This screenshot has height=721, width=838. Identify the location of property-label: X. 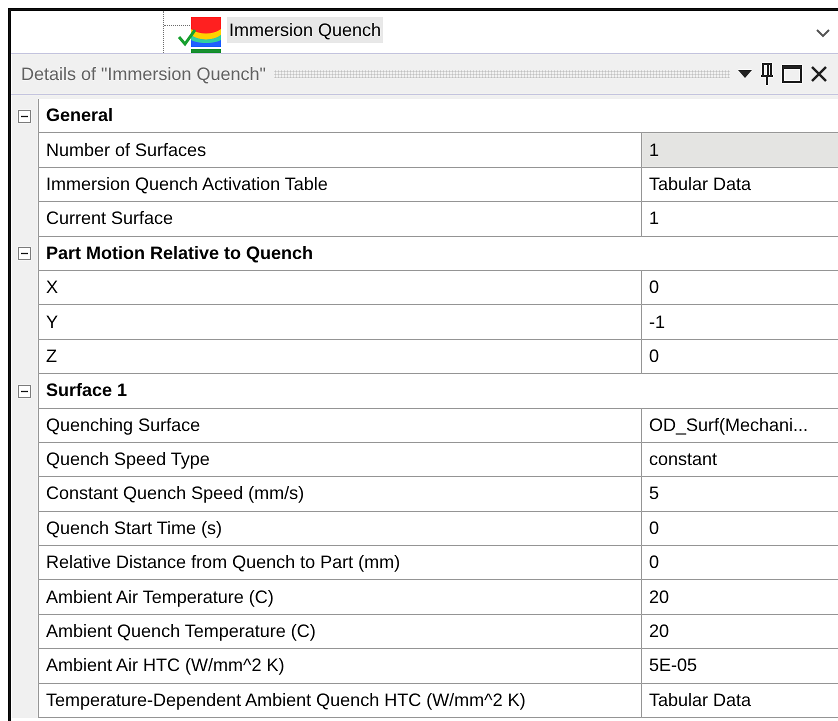
(340, 288).